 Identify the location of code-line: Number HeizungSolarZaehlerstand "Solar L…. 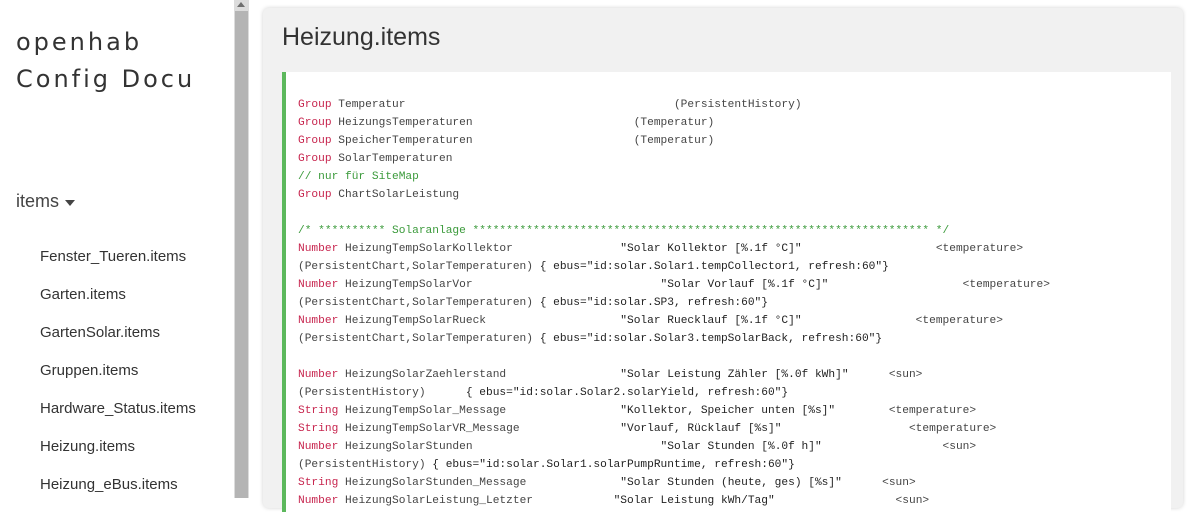
(674, 375).